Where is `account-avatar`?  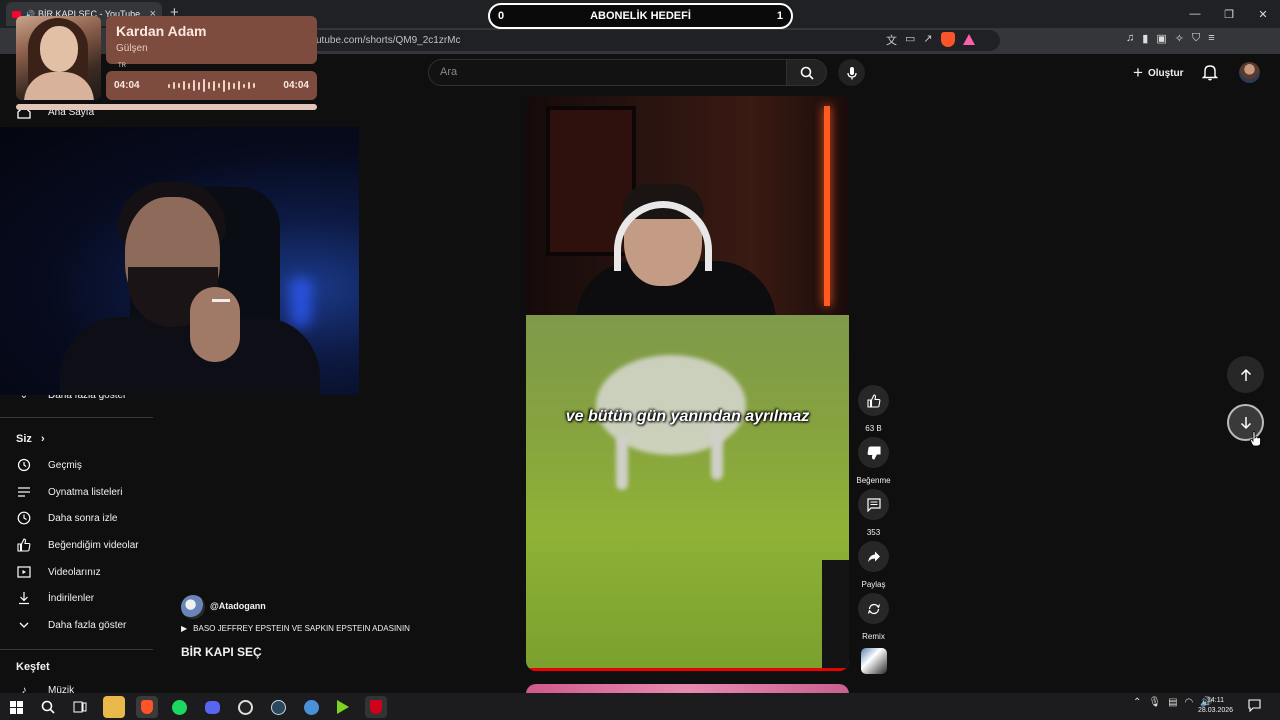
account-avatar is located at coordinates (1249, 72).